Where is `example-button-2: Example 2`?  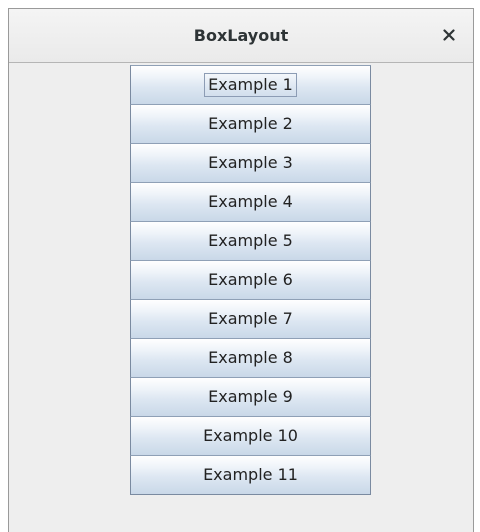 example-button-2: Example 2 is located at coordinates (250, 124).